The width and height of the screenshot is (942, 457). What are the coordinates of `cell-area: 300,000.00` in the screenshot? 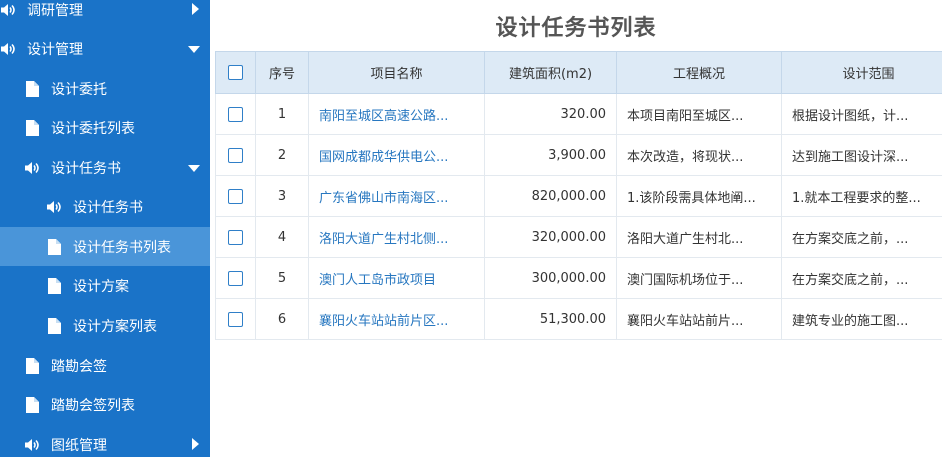 It's located at (550, 278).